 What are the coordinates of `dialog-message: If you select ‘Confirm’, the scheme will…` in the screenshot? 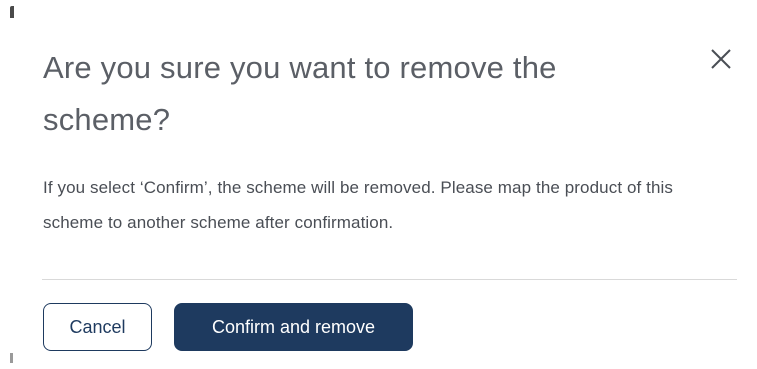 It's located at (358, 205).